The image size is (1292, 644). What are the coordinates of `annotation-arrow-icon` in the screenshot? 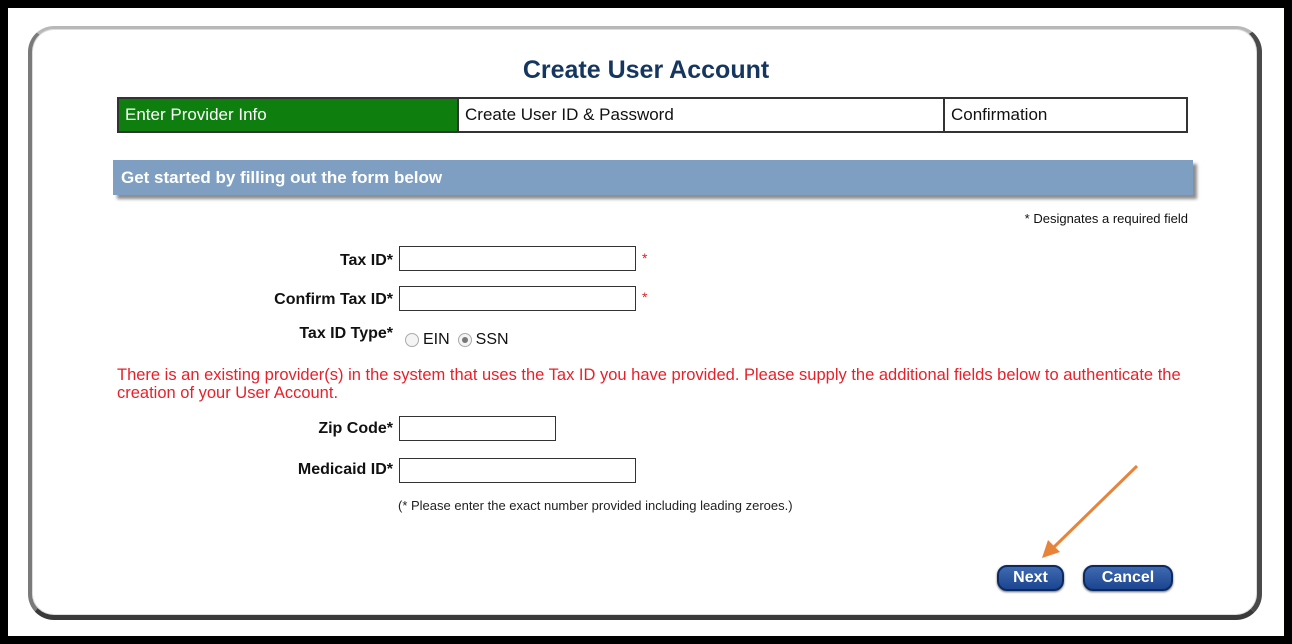 It's located at (1090, 511).